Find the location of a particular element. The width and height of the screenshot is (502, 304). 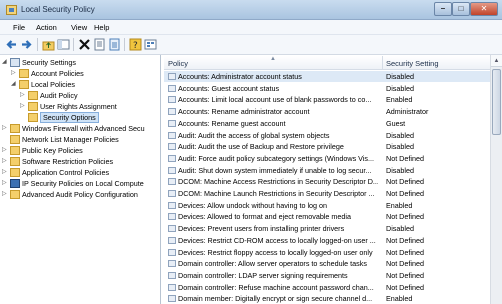

policy-name: Accounts: Guest account status is located at coordinates (229, 88).